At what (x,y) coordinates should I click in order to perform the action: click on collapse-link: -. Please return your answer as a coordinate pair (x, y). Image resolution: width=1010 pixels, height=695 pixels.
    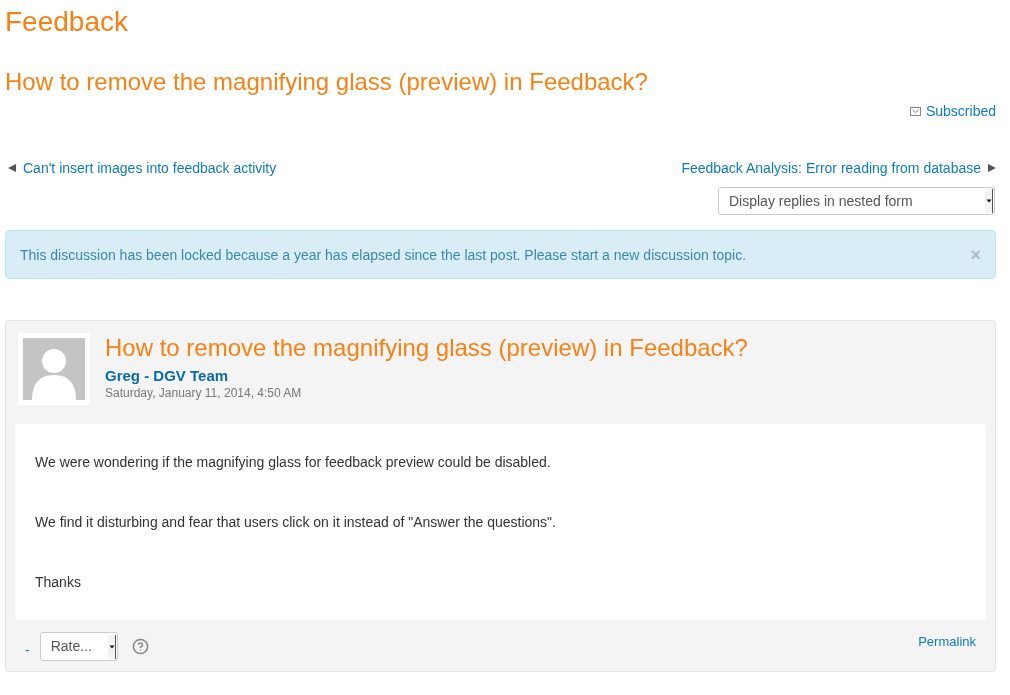
    Looking at the image, I should click on (27, 649).